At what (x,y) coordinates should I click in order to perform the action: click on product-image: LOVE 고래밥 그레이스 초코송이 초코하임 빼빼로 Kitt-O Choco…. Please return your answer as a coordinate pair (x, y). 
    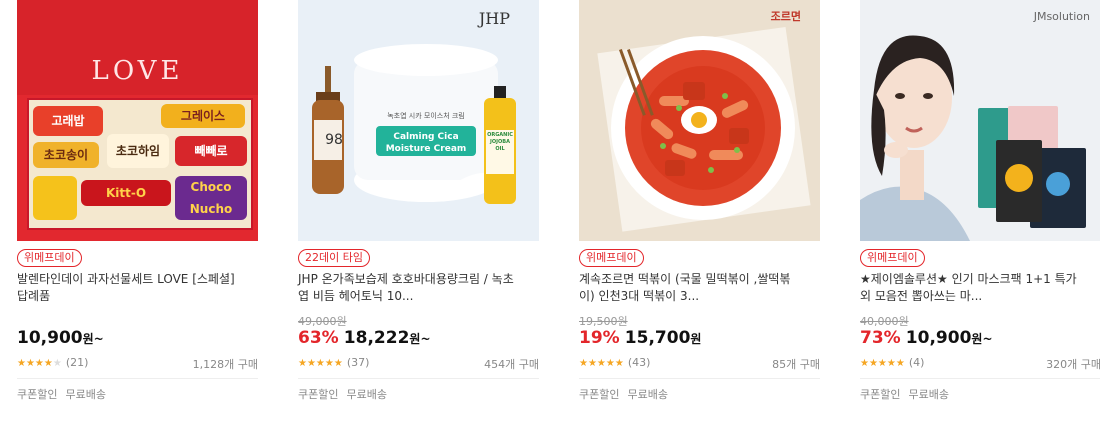
    Looking at the image, I should click on (137, 120).